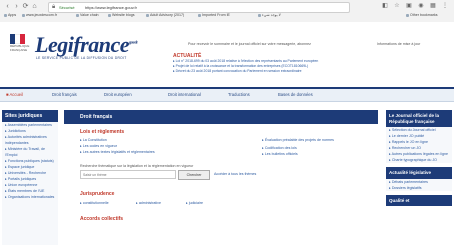  Describe the element at coordinates (94, 203) in the screenshot. I see `link-constitutionnelle: ▸ constitutionnelle` at that location.